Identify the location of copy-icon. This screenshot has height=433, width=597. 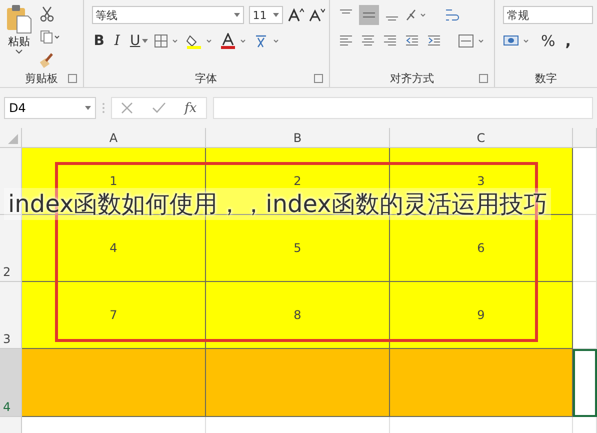
(50, 37).